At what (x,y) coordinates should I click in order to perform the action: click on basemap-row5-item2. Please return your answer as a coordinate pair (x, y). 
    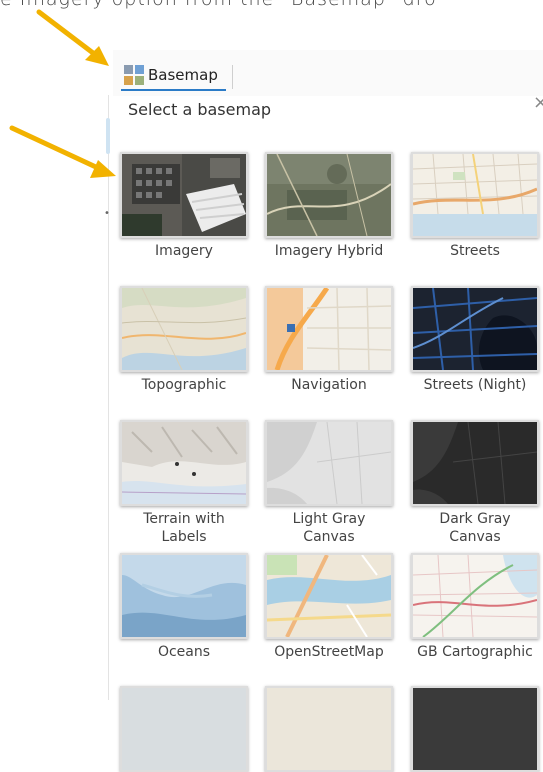
    Looking at the image, I should click on (329, 729).